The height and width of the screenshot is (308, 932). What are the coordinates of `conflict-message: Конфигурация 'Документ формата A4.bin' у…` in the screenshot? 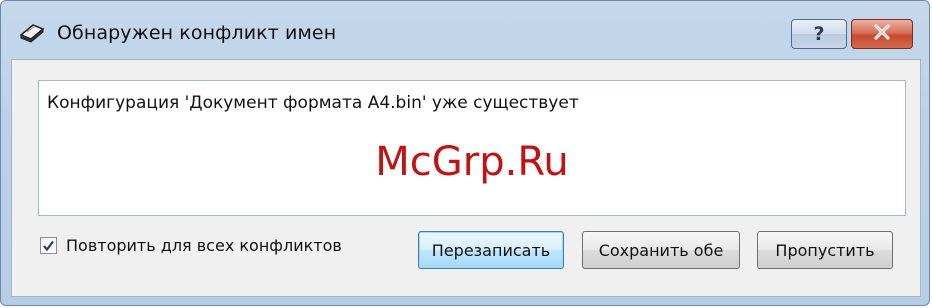 It's located at (313, 103).